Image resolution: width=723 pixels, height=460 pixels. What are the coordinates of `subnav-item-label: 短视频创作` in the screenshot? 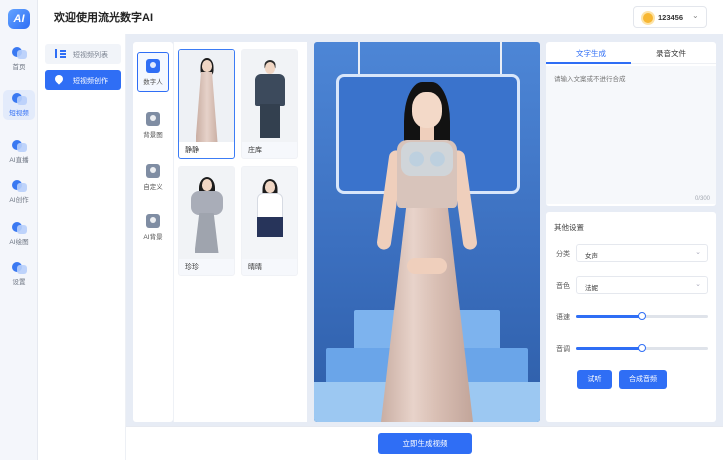 It's located at (90, 81).